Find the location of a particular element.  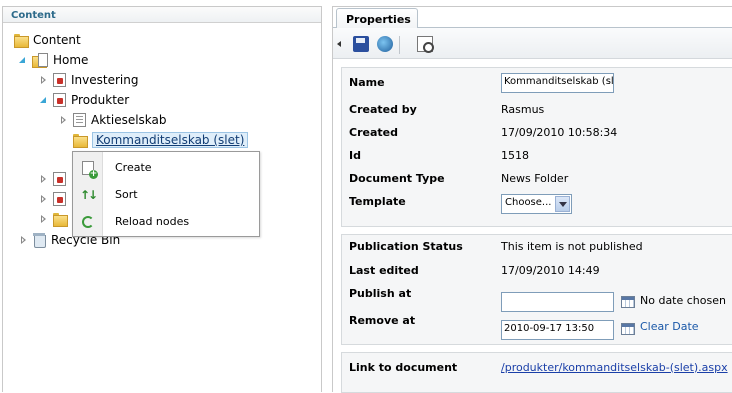

row-document-type: Document Type News Folder is located at coordinates (537, 178).